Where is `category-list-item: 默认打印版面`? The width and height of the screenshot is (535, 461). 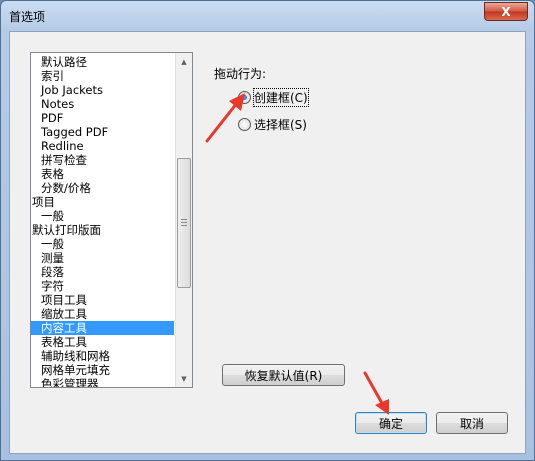
category-list-item: 默认打印版面 is located at coordinates (102, 230).